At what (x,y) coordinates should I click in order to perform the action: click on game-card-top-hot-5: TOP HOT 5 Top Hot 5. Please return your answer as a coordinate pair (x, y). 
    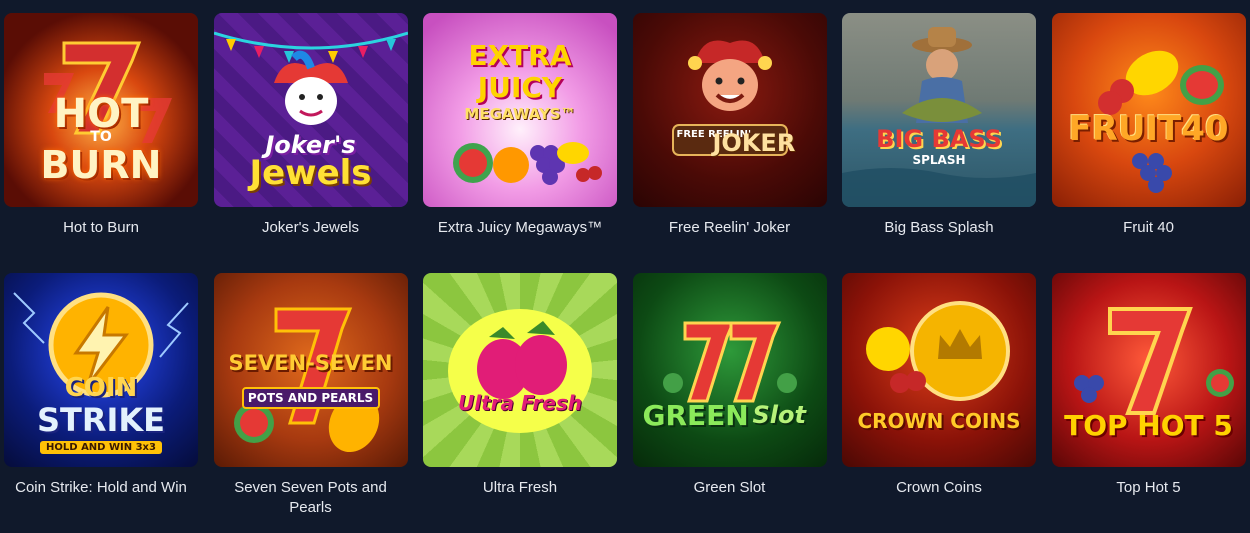
    Looking at the image, I should click on (1148, 403).